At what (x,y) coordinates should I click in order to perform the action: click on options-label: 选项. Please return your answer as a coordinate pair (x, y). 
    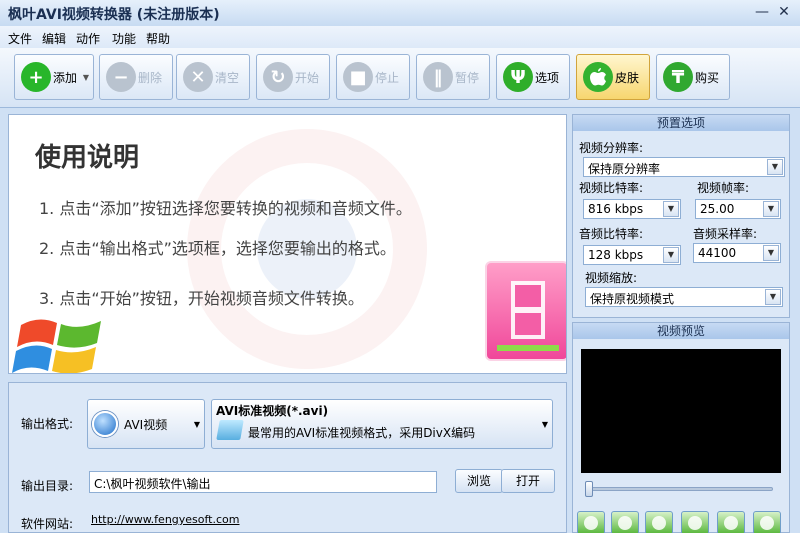
    Looking at the image, I should click on (547, 77).